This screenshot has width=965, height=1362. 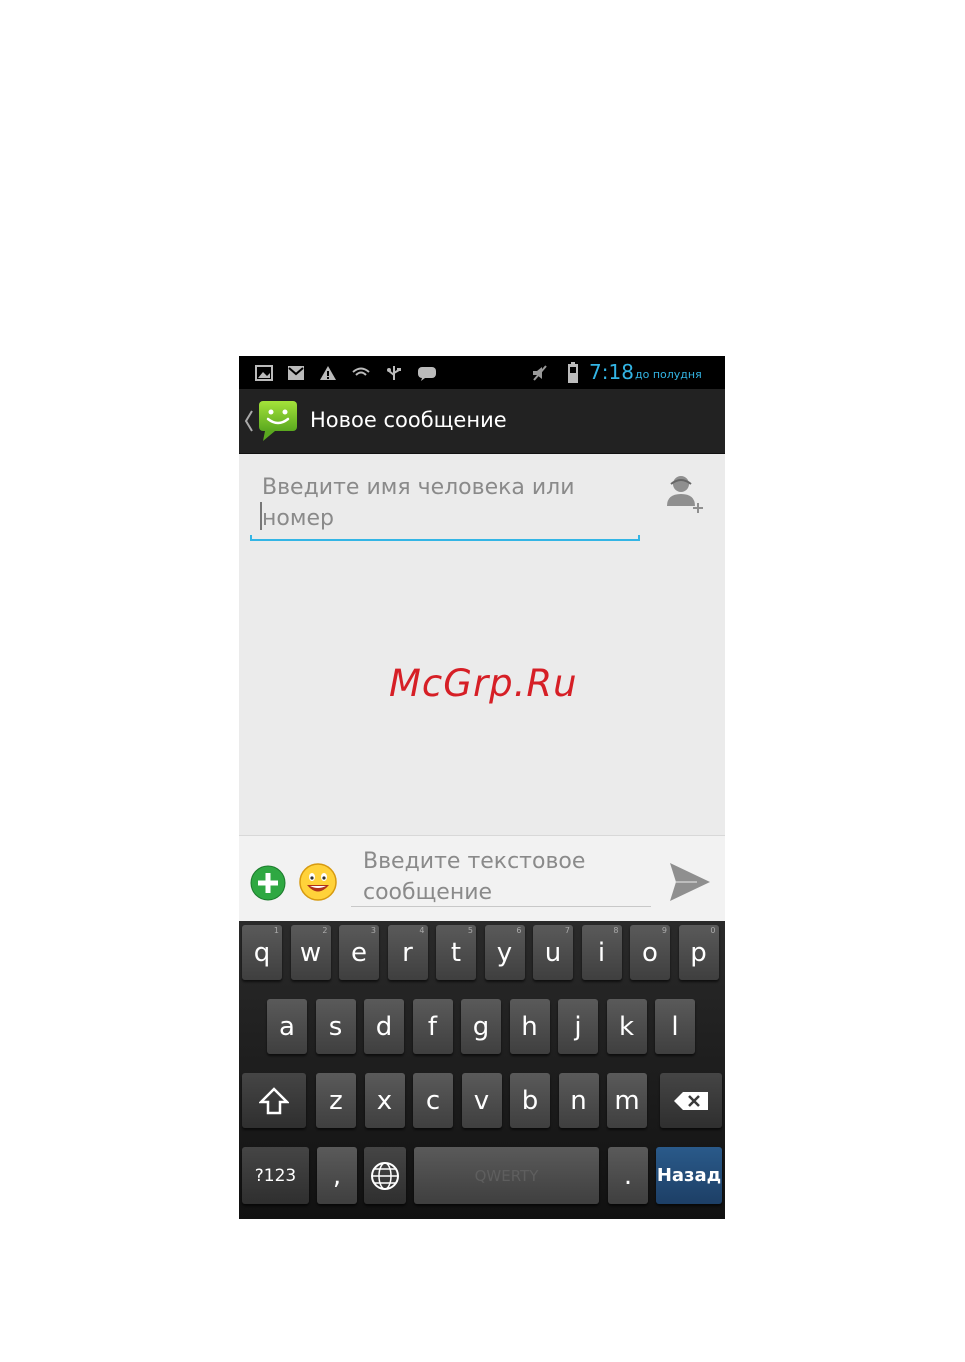 I want to click on recipient-underline, so click(x=445, y=538).